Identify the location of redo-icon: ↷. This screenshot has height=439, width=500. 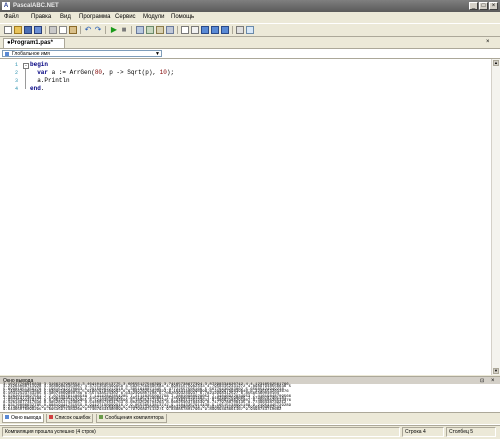
(98, 30).